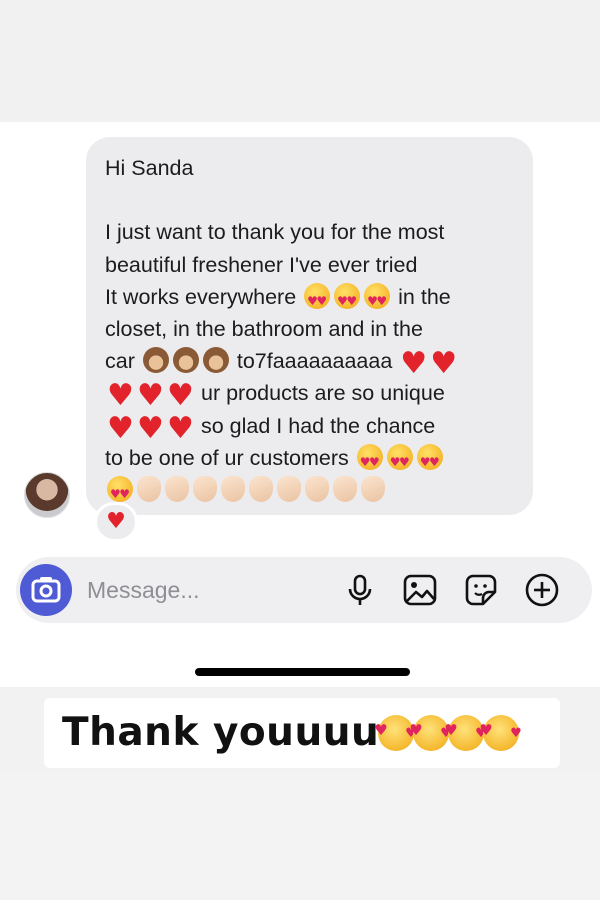 Image resolution: width=600 pixels, height=900 pixels. What do you see at coordinates (221, 732) in the screenshot?
I see `caption-label: Thank youuuu` at bounding box center [221, 732].